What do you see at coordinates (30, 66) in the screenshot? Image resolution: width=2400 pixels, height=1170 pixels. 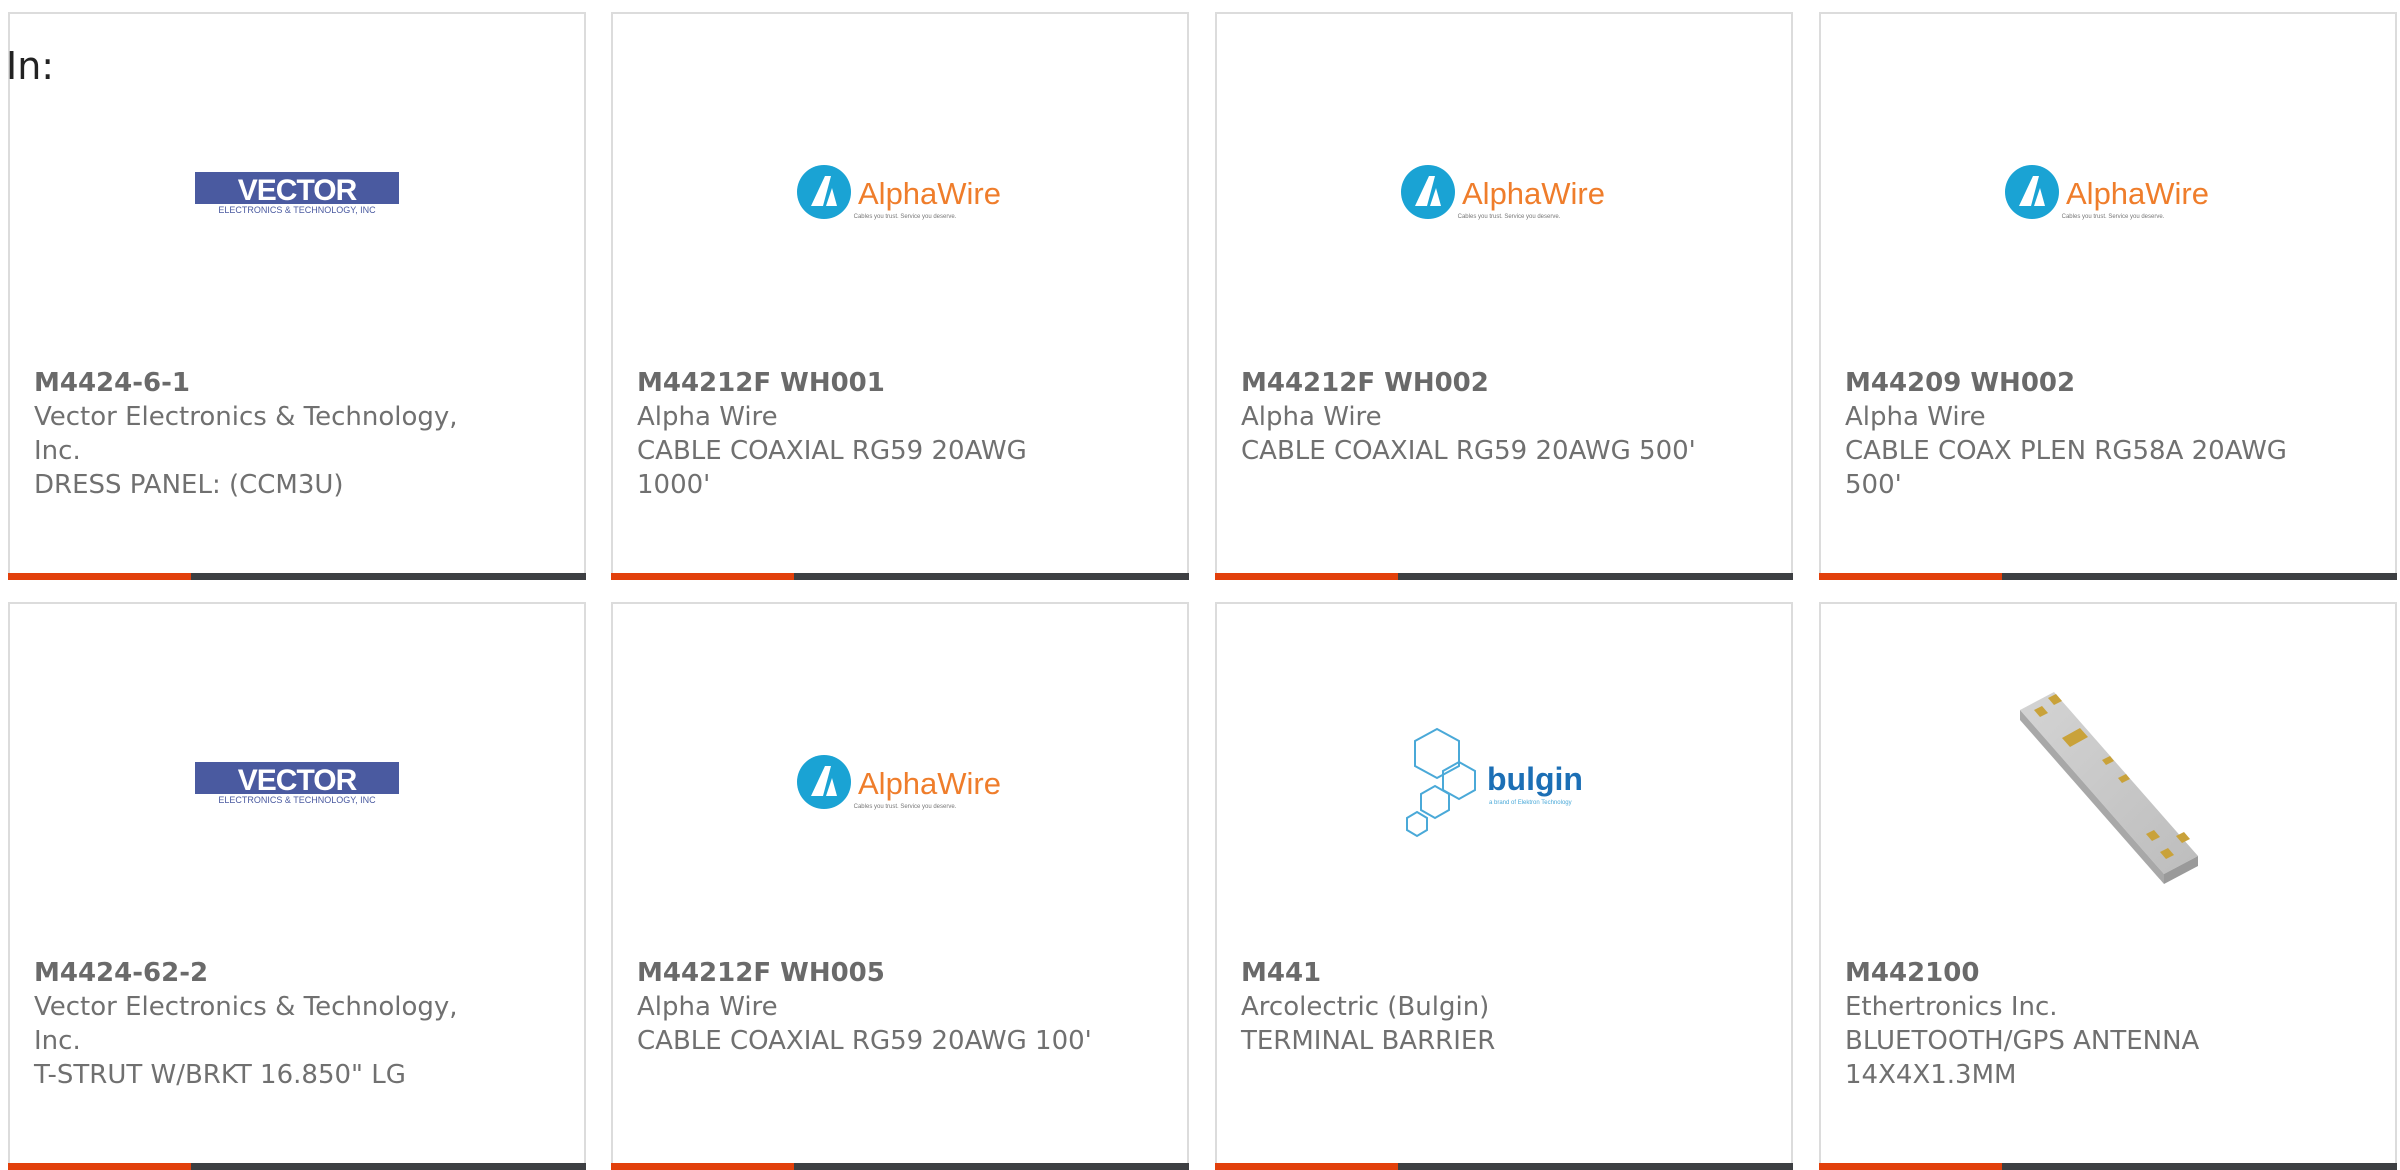 I see `in-label: In:` at bounding box center [30, 66].